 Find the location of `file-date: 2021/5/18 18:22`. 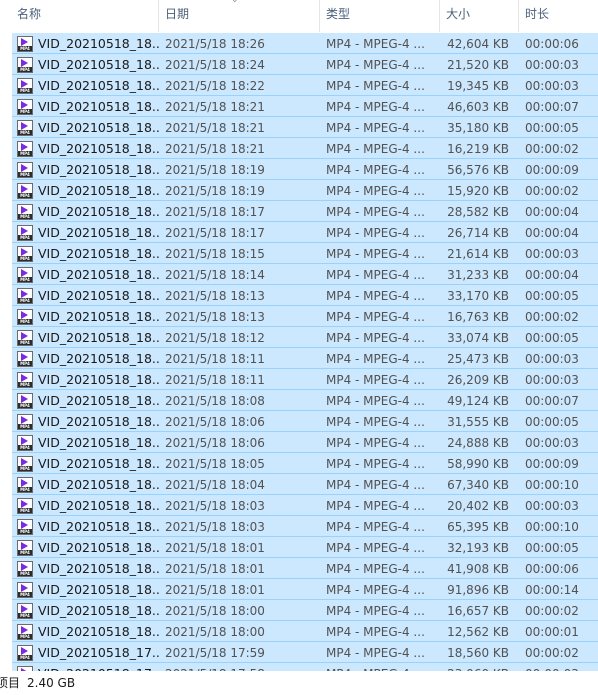

file-date: 2021/5/18 18:22 is located at coordinates (215, 86).